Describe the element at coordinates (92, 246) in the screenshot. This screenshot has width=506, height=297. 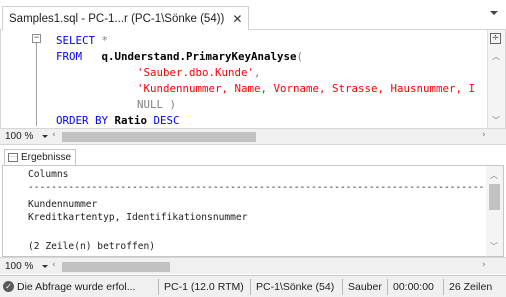
I see `result-rowcount: (2 Zeile(n) betroffen)` at that location.